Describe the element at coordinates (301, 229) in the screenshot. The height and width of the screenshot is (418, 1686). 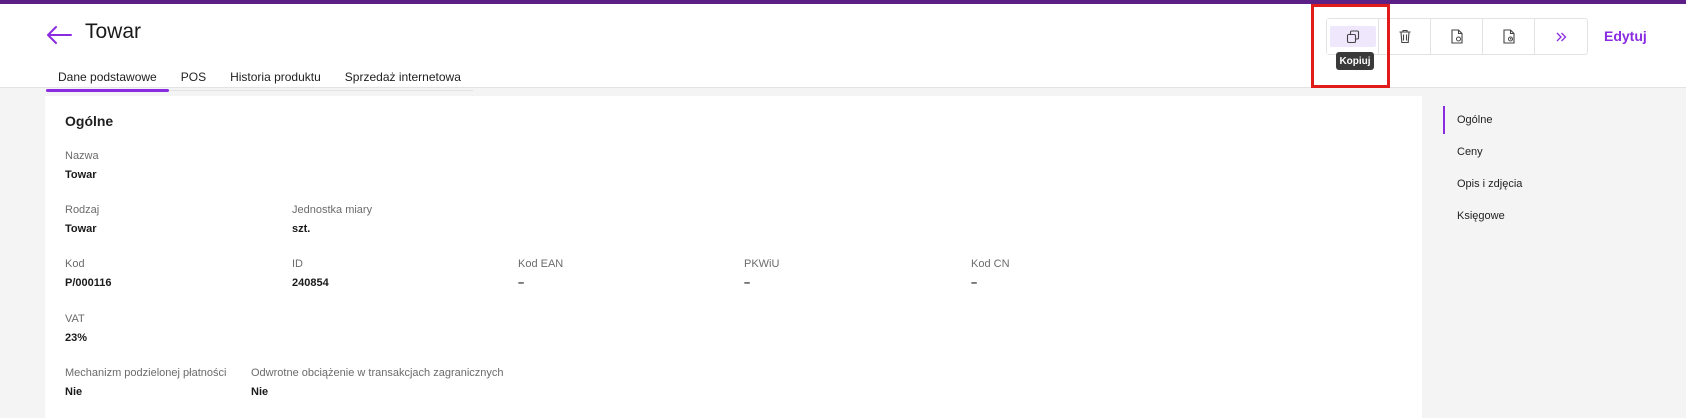
I see `field-value: szt.` at that location.